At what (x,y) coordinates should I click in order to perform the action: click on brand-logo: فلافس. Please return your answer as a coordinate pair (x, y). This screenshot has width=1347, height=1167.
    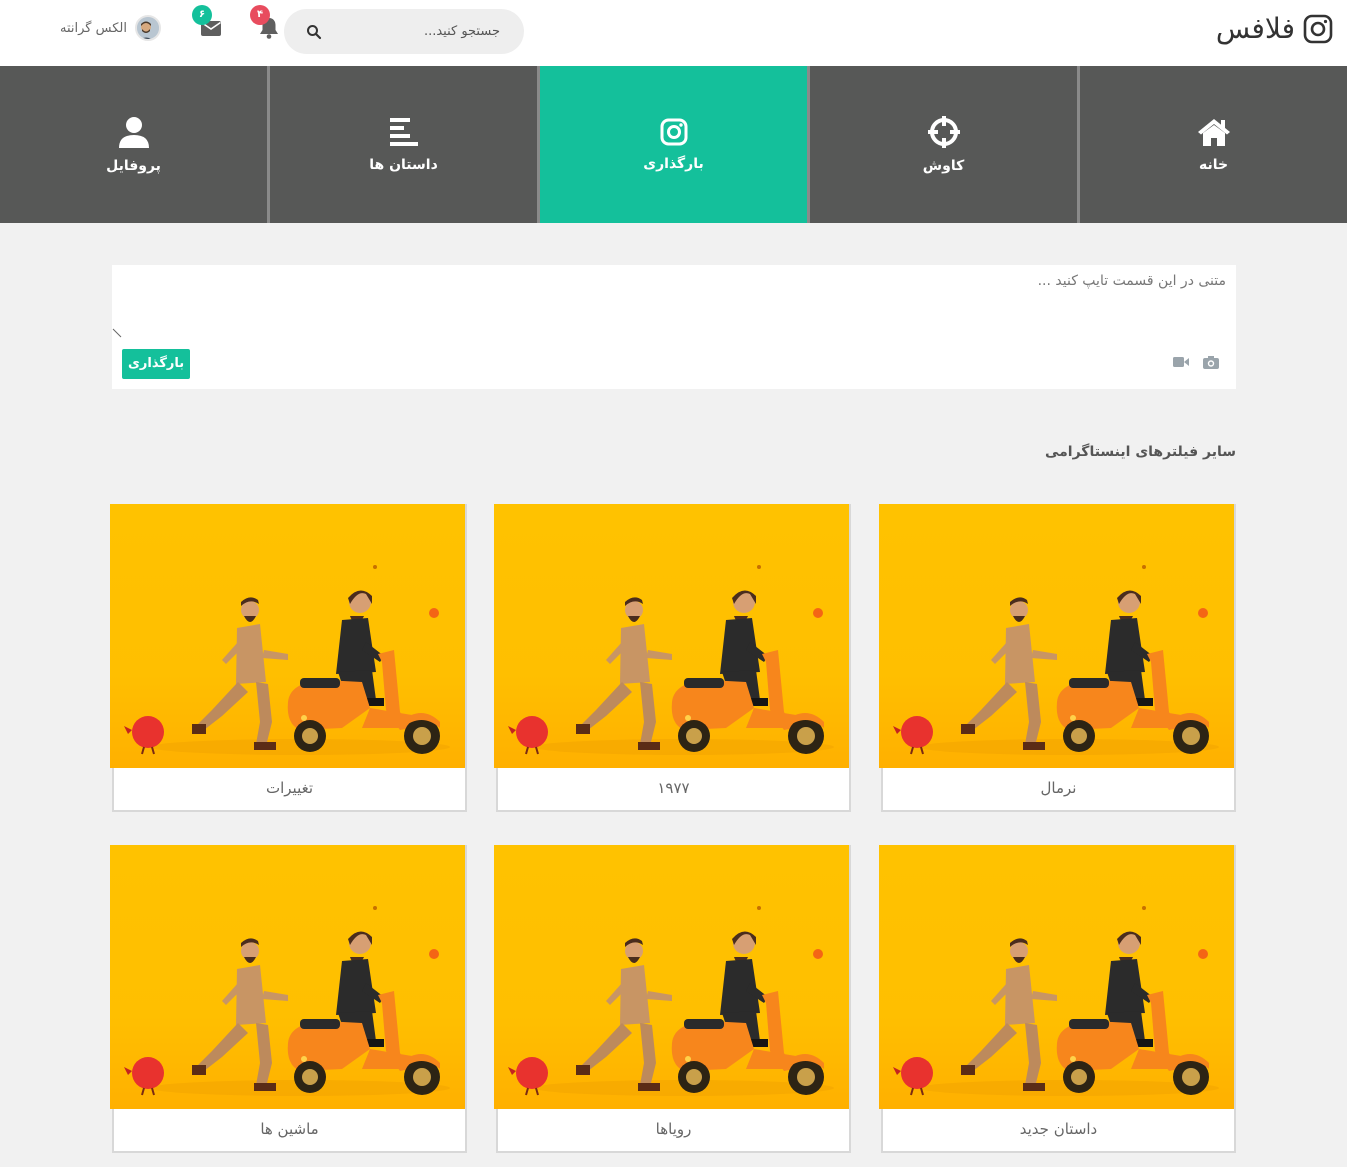
    Looking at the image, I should click on (1274, 28).